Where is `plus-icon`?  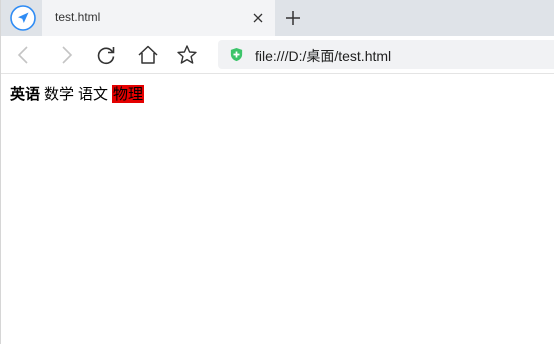
plus-icon is located at coordinates (293, 18).